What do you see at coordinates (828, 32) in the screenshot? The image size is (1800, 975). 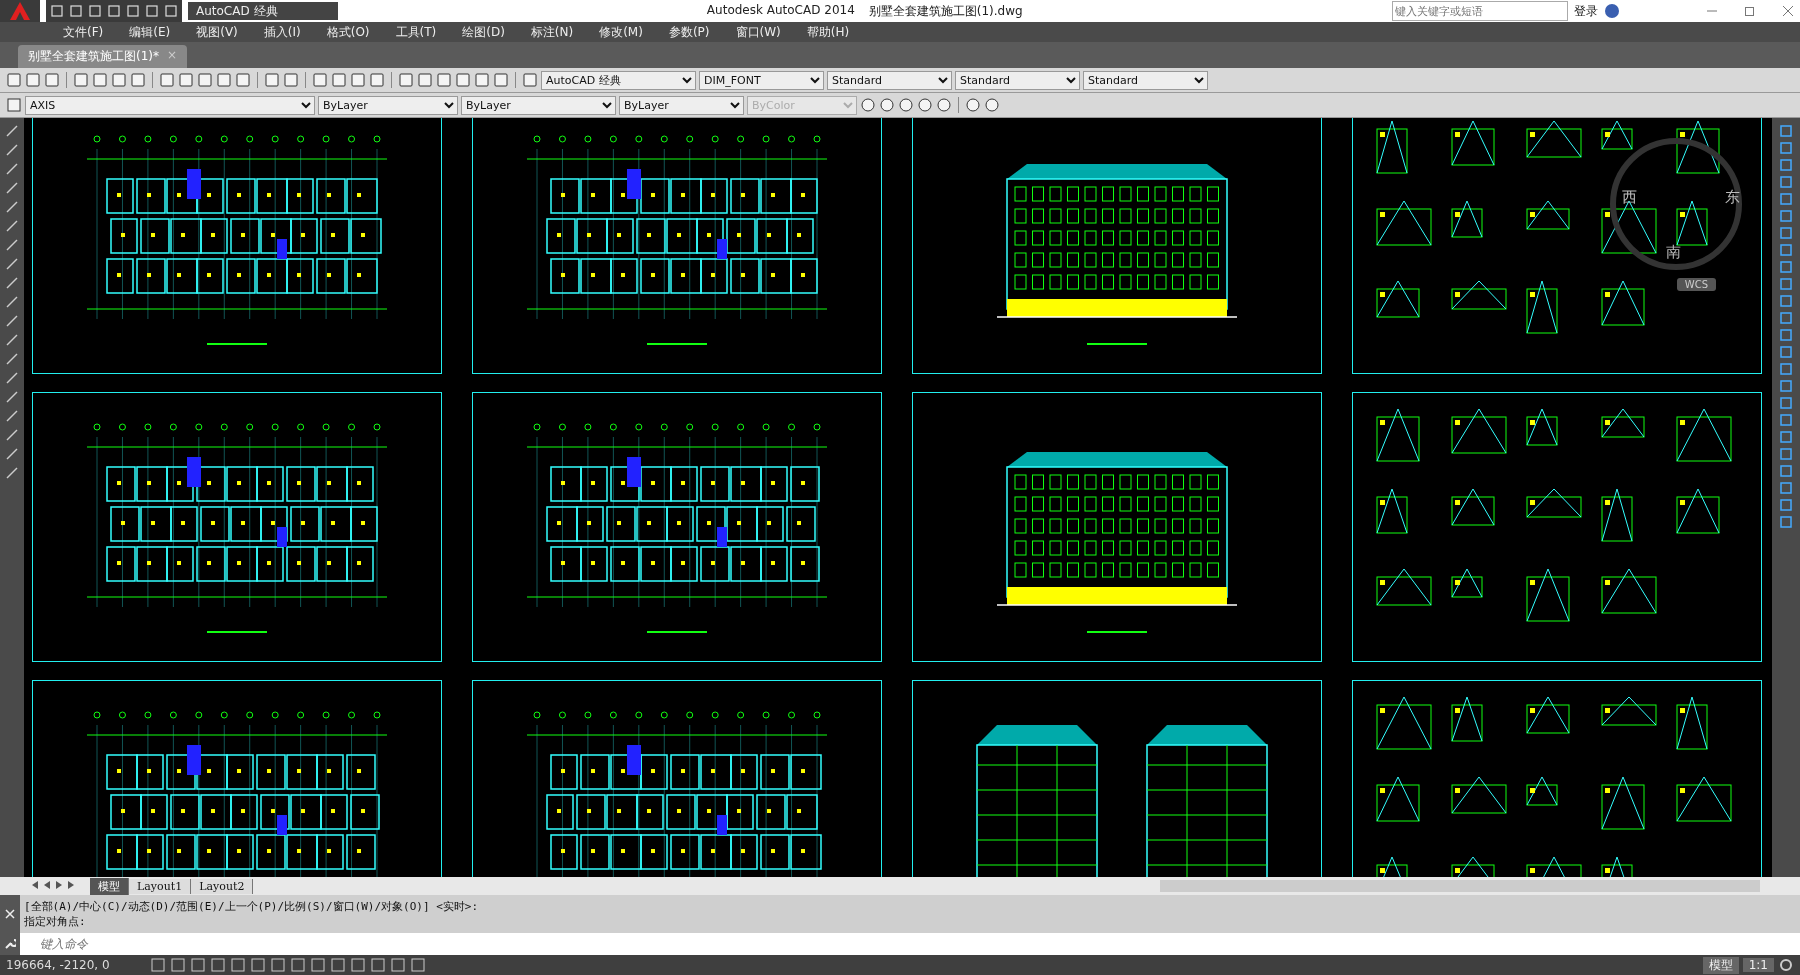 I see `menu-item: 帮助(H)` at bounding box center [828, 32].